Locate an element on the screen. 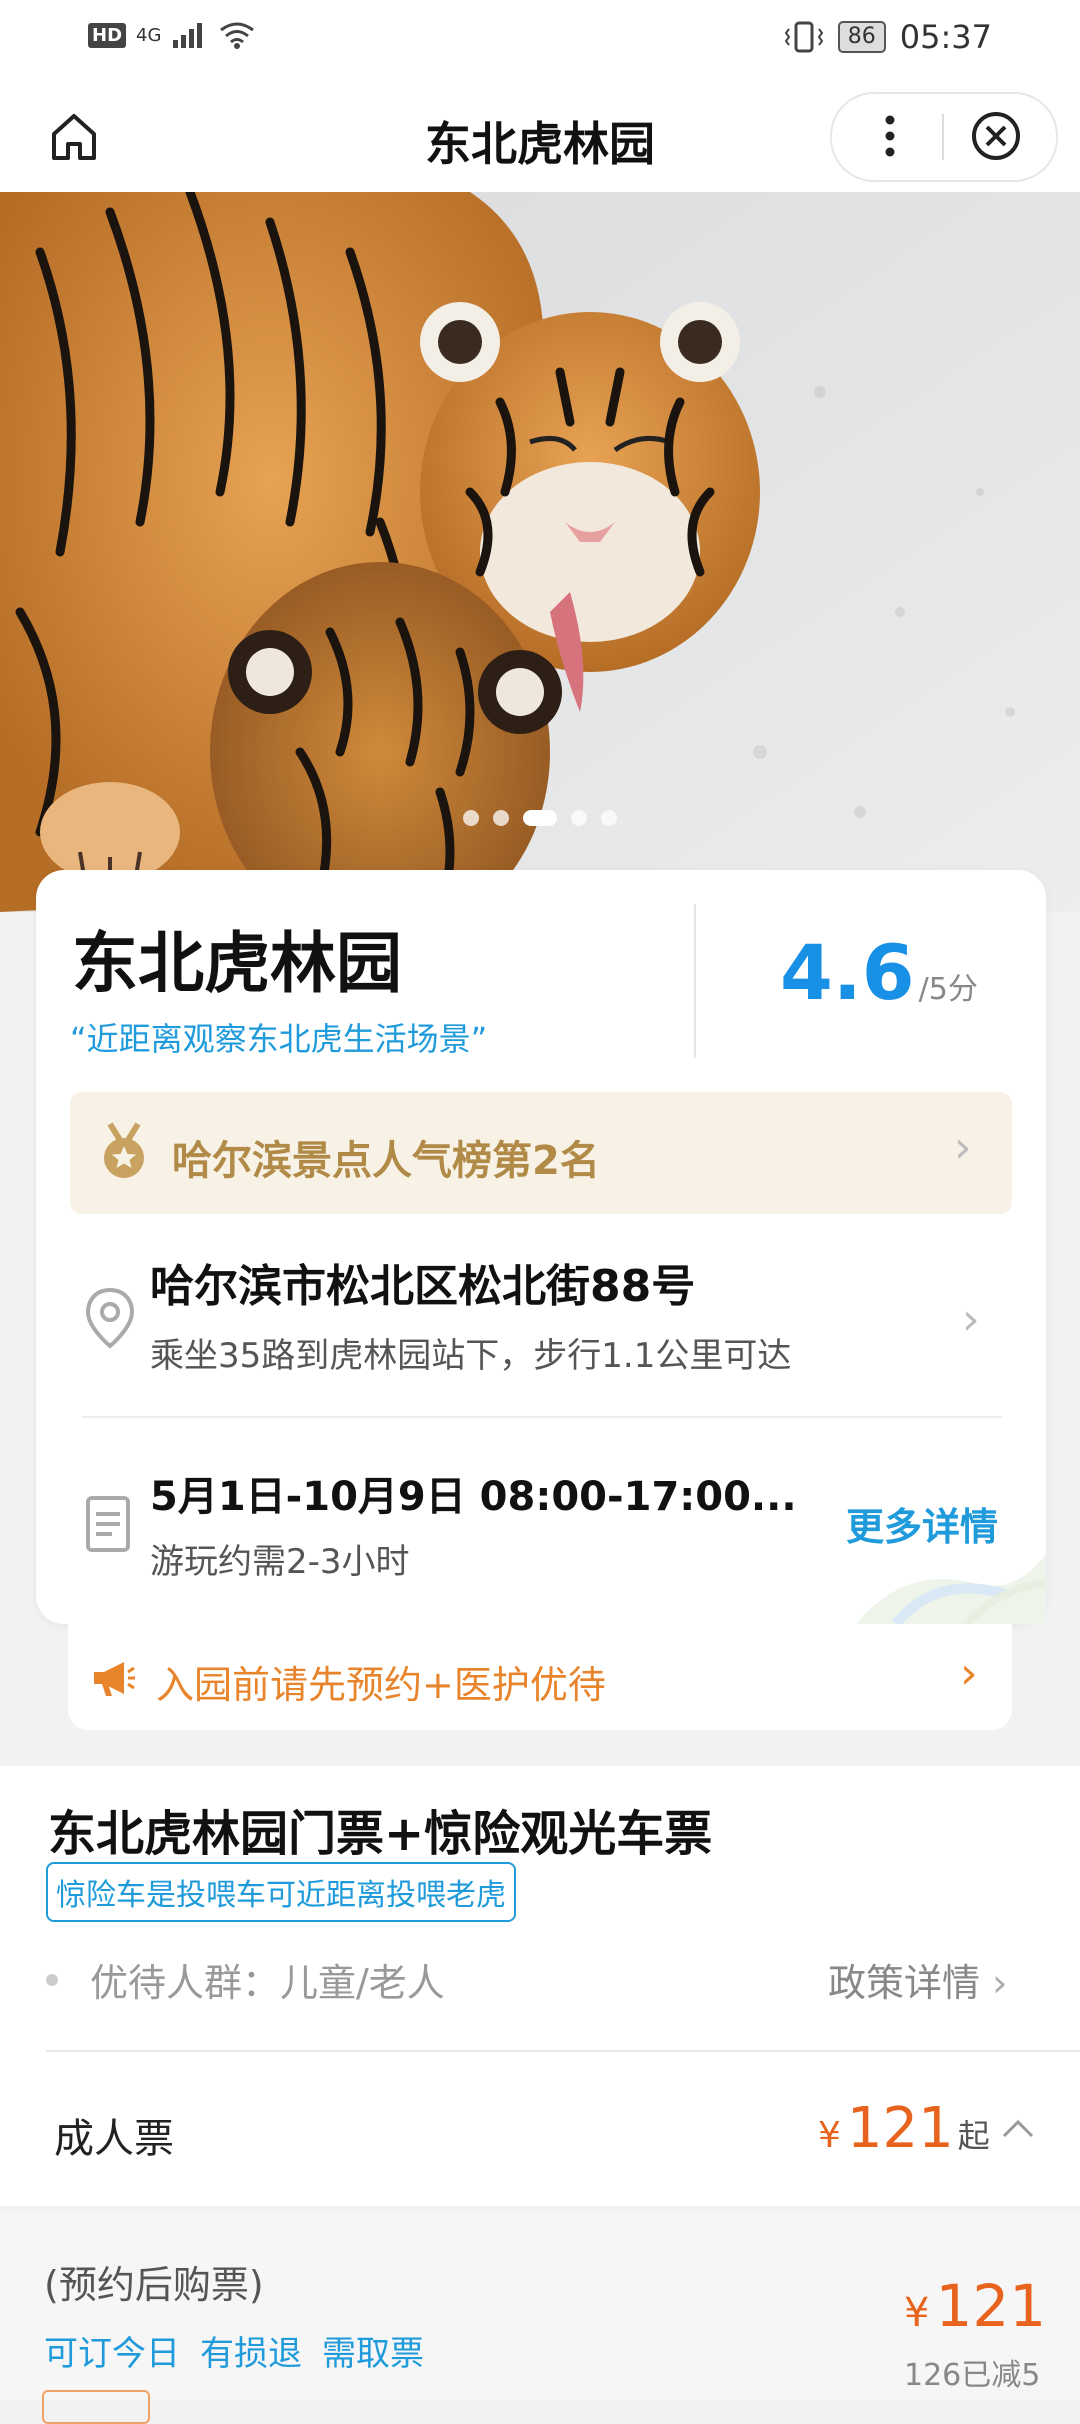  status-left: HD 4G is located at coordinates (172, 35).